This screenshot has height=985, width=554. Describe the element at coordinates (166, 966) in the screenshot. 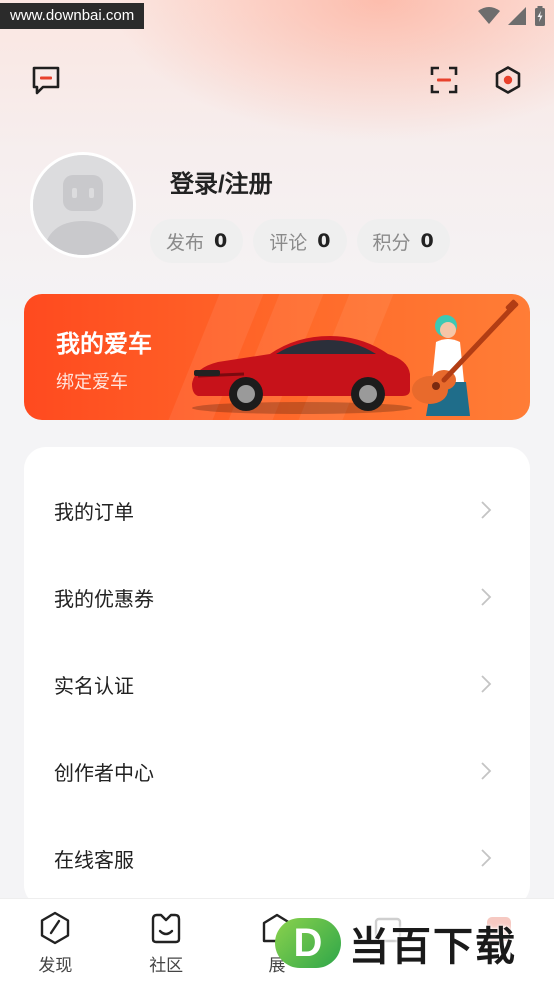

I see `tab-label: 社区` at that location.